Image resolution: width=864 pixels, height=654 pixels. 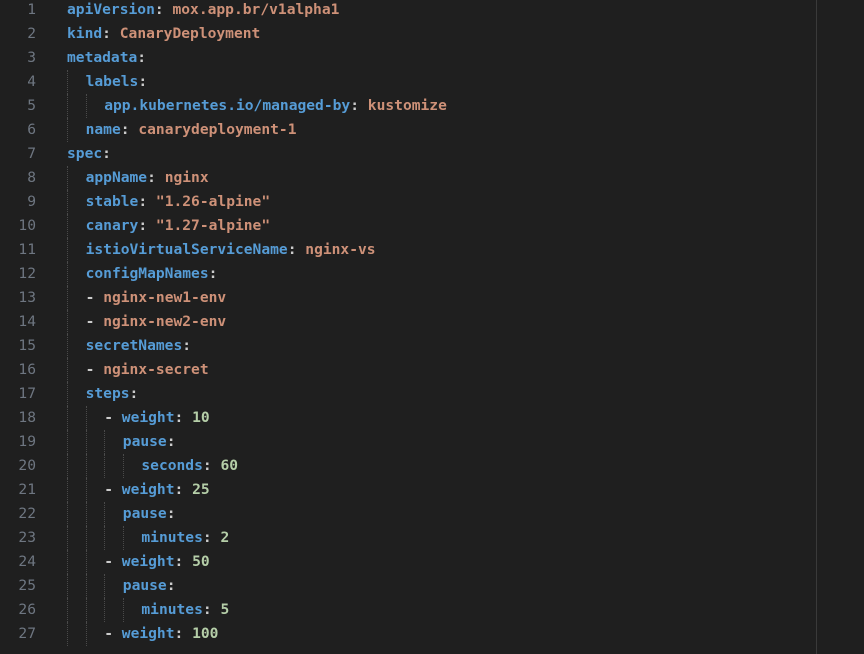 I want to click on code-line: 10 canary: "1.27-alpine", so click(x=432, y=226).